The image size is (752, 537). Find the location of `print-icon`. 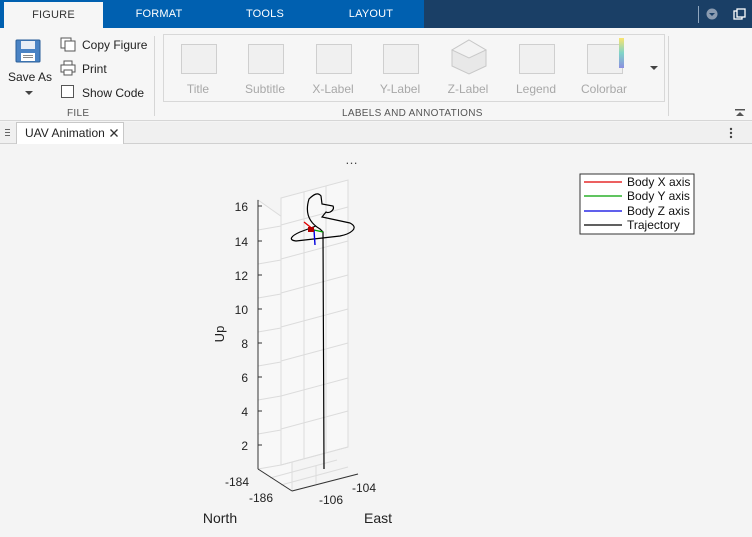

print-icon is located at coordinates (68, 68).